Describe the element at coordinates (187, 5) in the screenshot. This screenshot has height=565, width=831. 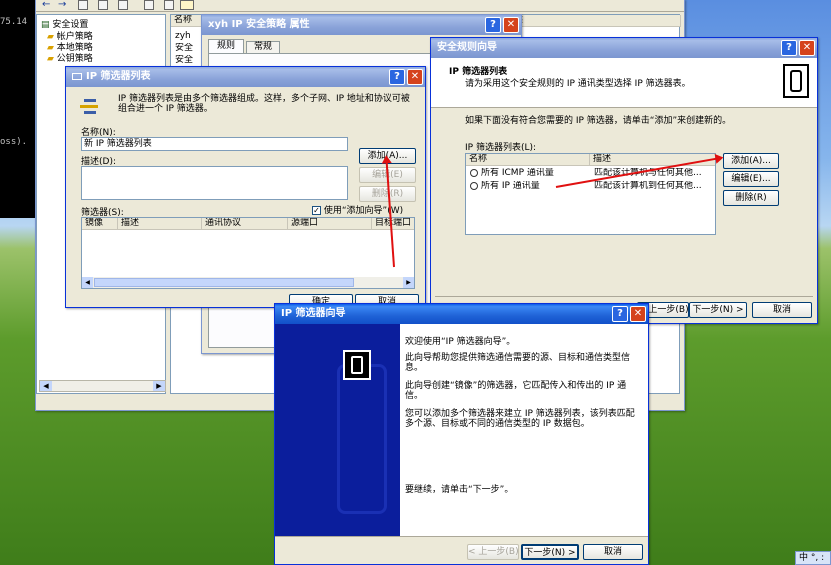
I see `policy-icon` at that location.